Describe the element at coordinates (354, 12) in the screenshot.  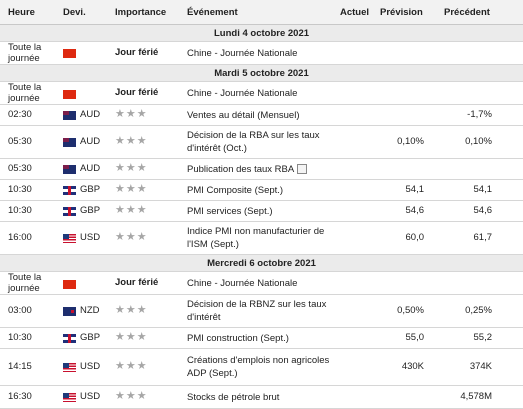
I see `header-actual: Actuel` at that location.